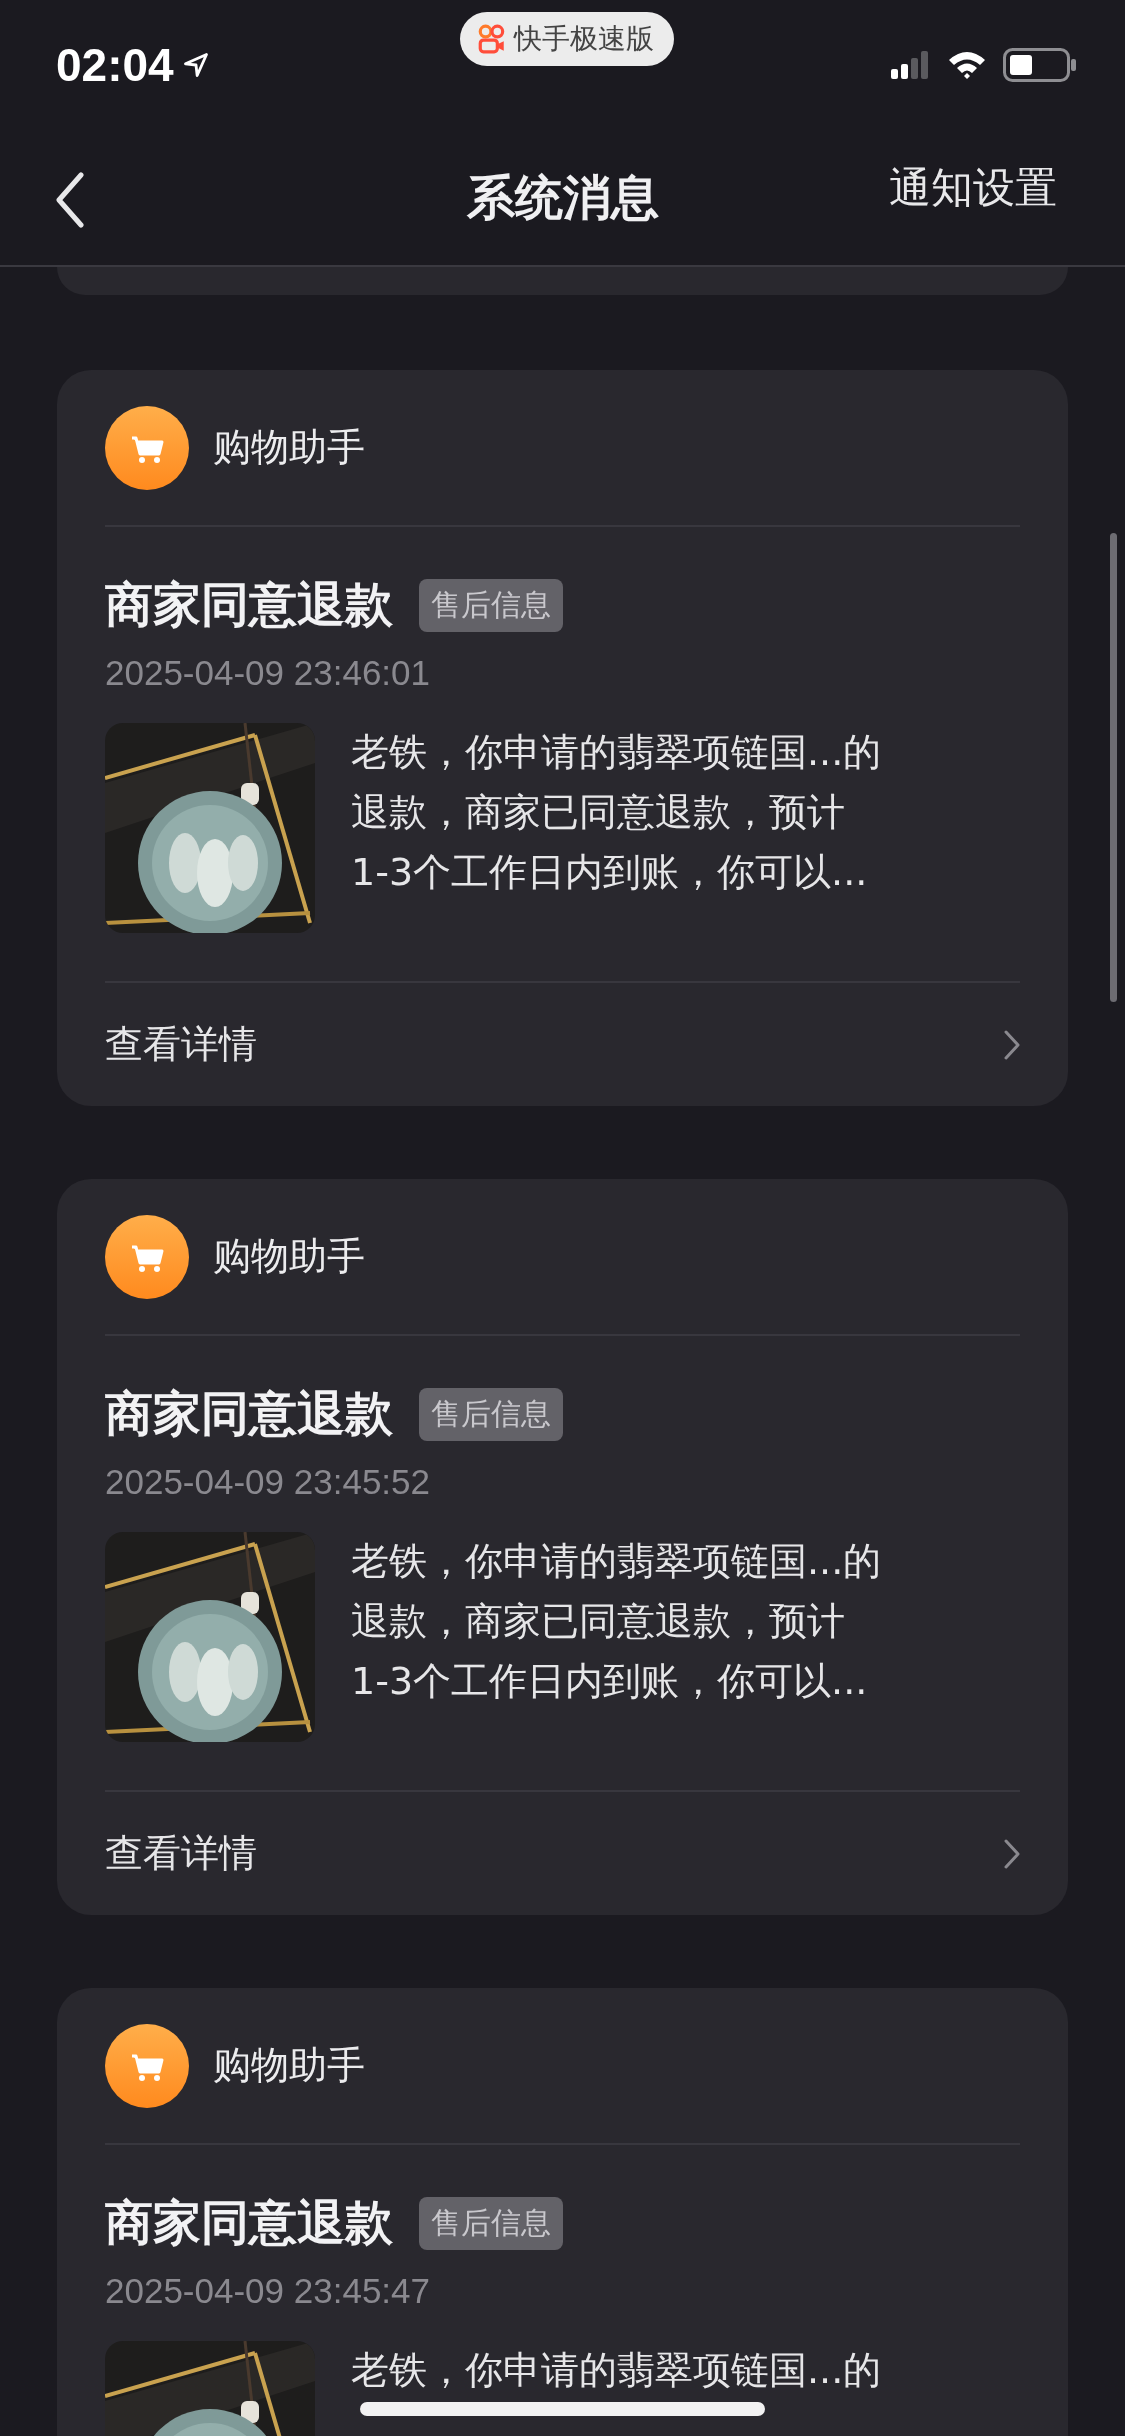 This screenshot has height=2436, width=1125. What do you see at coordinates (195, 65) in the screenshot?
I see `location-arrow-icon` at bounding box center [195, 65].